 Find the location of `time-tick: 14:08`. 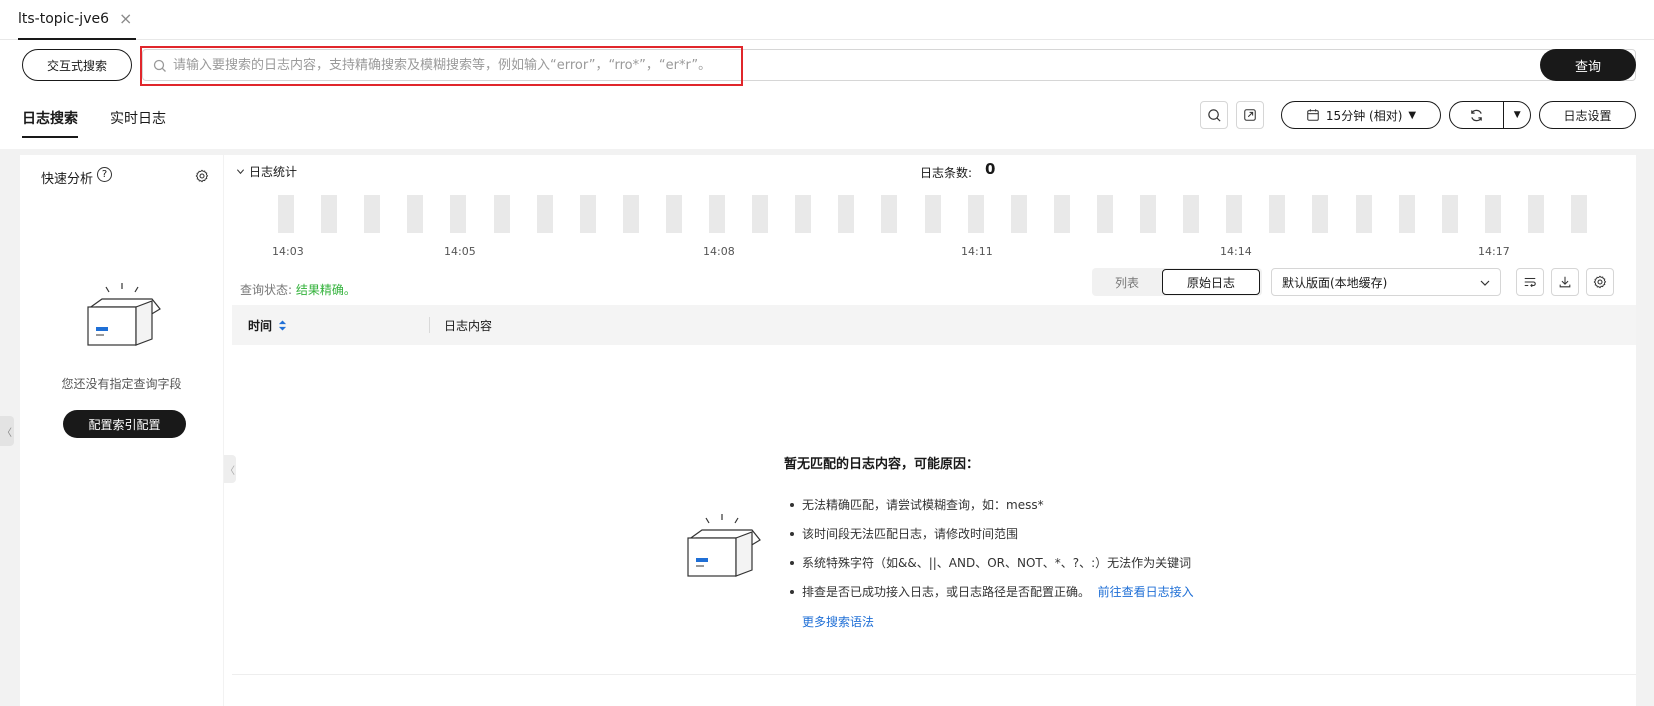

time-tick: 14:08 is located at coordinates (719, 251).